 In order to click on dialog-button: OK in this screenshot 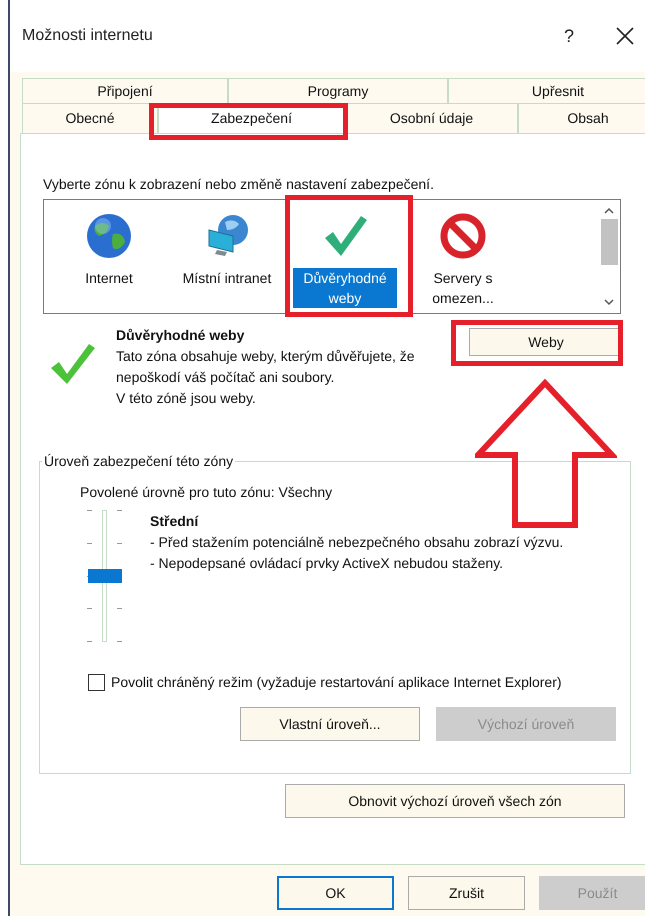, I will do `click(335, 893)`.